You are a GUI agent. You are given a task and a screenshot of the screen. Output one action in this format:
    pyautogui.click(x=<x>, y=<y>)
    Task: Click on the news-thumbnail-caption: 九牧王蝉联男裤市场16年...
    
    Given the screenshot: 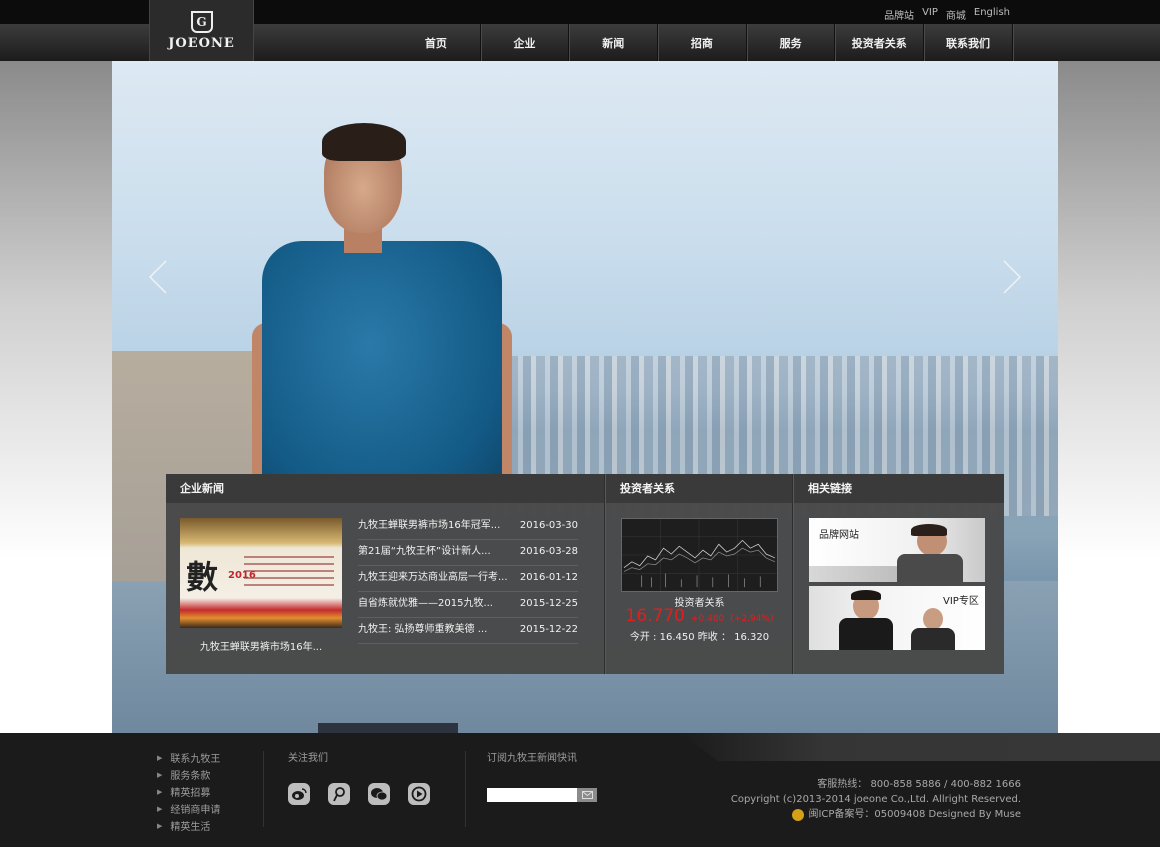 What is the action you would take?
    pyautogui.click(x=261, y=645)
    